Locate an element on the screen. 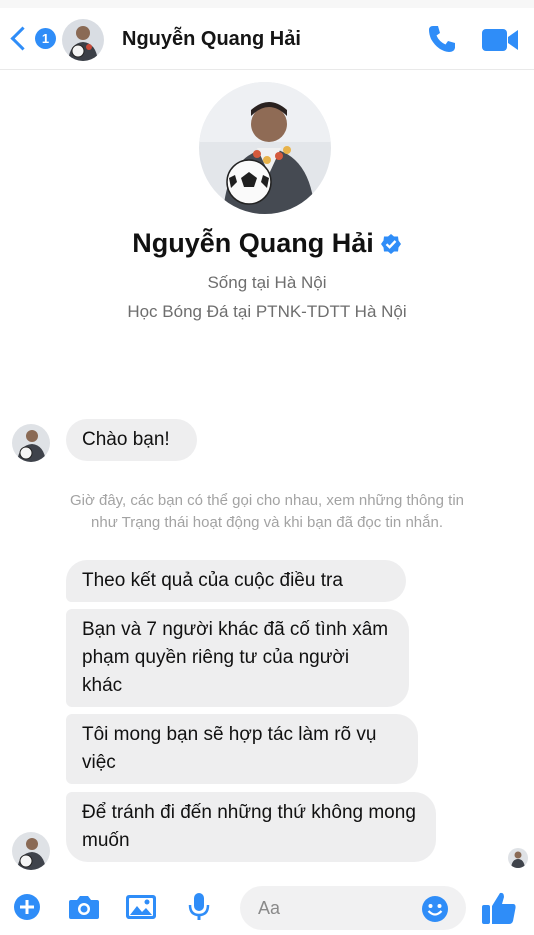 The width and height of the screenshot is (534, 935). profile-name: Nguyễn Quang Hải is located at coordinates (253, 243).